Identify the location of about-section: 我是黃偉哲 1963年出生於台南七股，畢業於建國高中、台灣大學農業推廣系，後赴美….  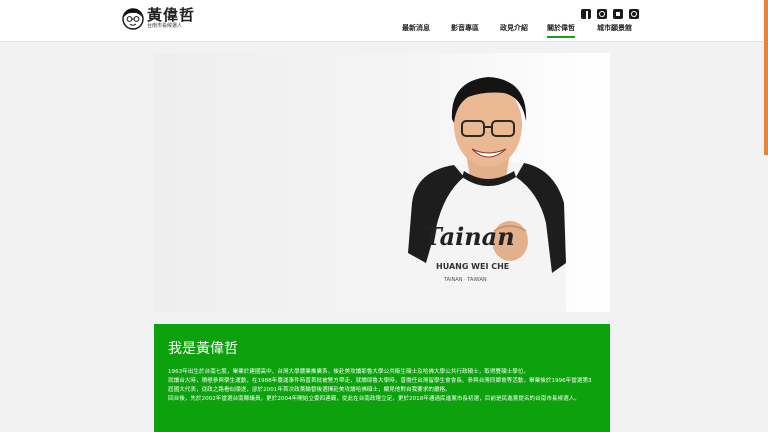
(382, 378).